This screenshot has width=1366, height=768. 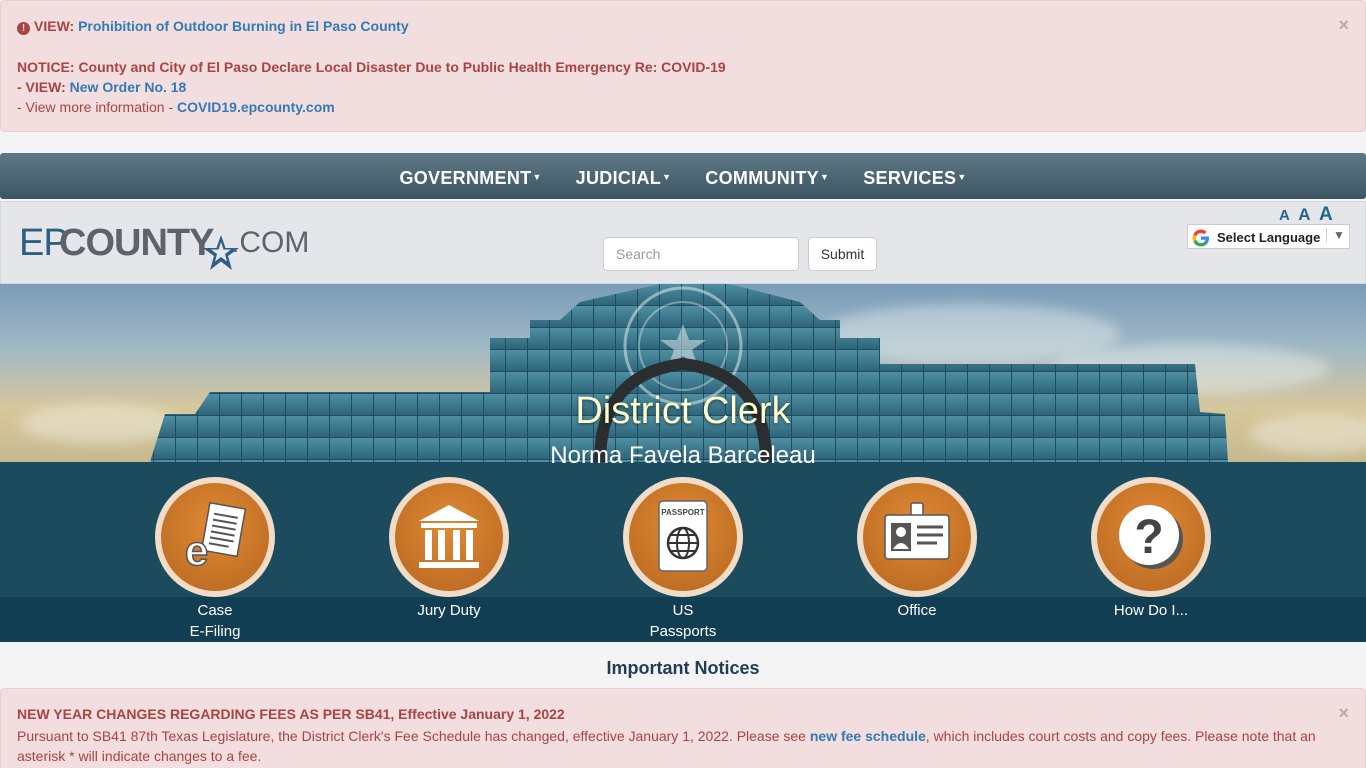 I want to click on courthouse-icon, so click(x=449, y=536).